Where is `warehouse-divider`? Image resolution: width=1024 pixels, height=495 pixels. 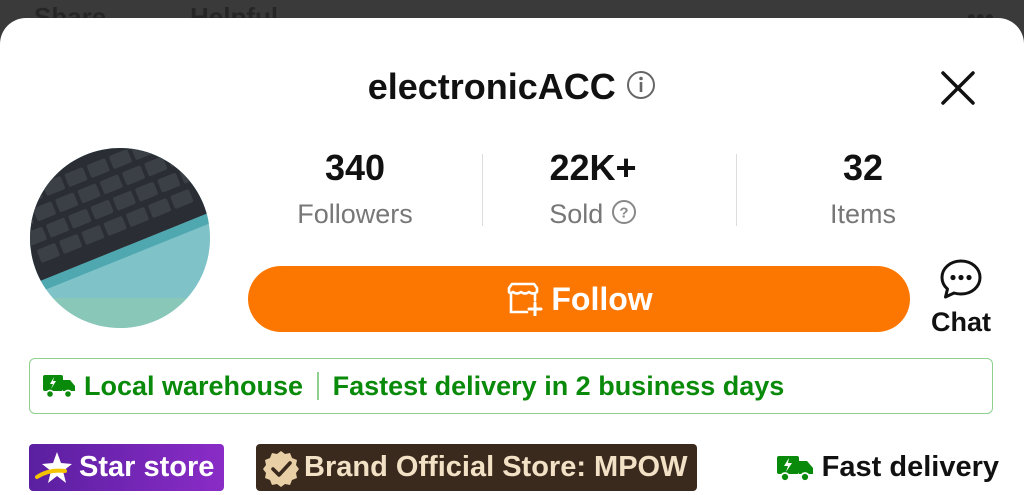
warehouse-divider is located at coordinates (318, 386).